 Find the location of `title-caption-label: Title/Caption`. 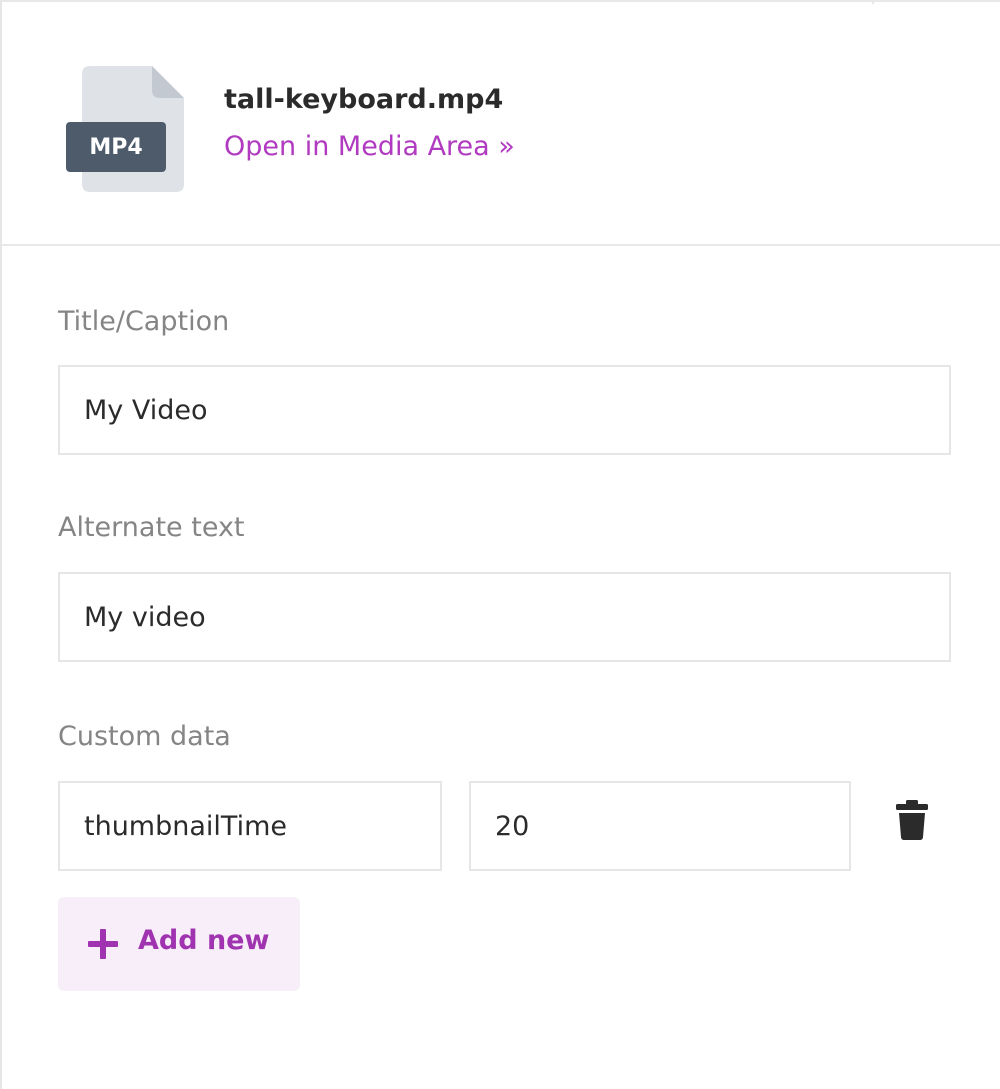

title-caption-label: Title/Caption is located at coordinates (144, 321).